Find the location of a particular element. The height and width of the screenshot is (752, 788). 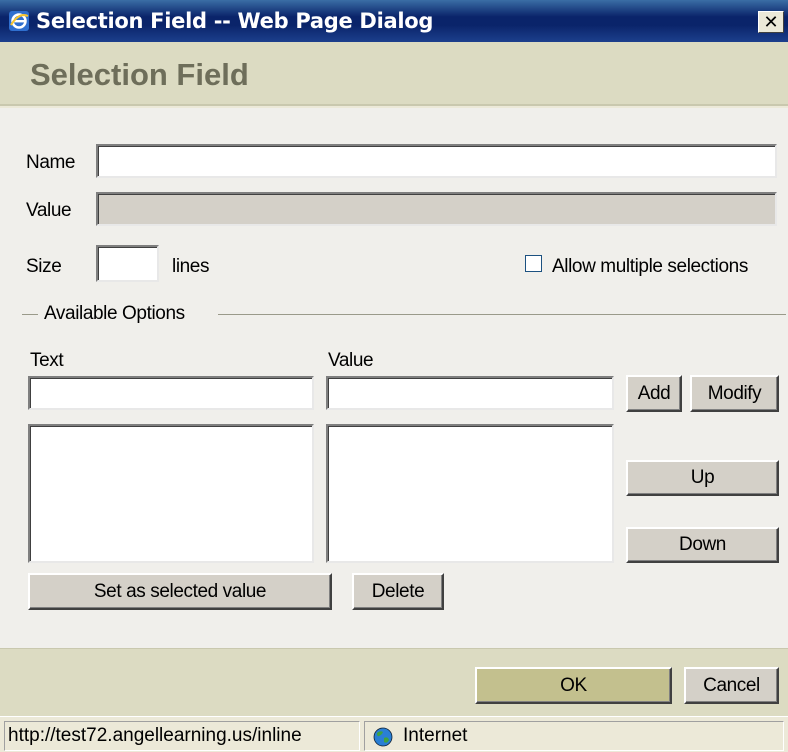

value-column-header: Value is located at coordinates (351, 360).